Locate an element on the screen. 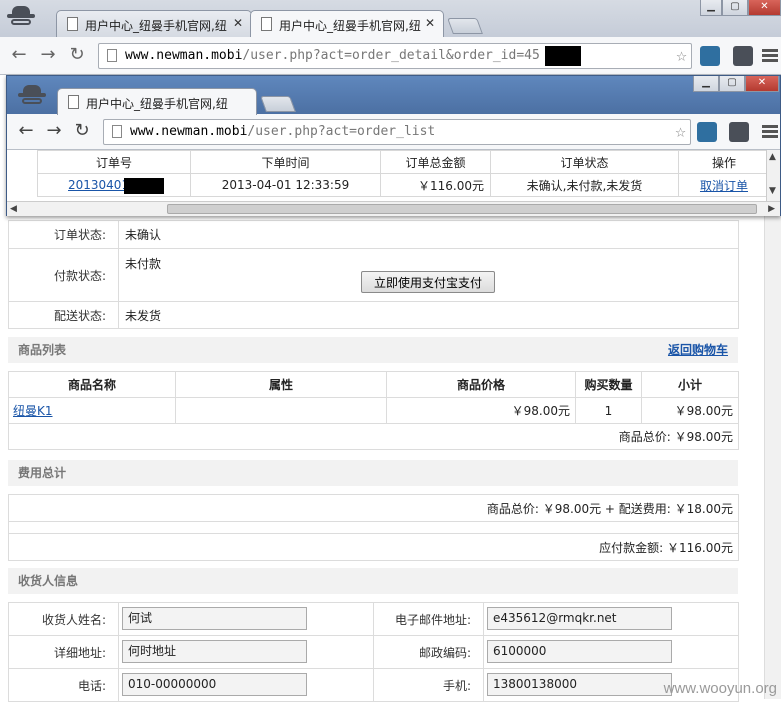 This screenshot has height=702, width=781. goods-header-attr: 属性 is located at coordinates (281, 385).